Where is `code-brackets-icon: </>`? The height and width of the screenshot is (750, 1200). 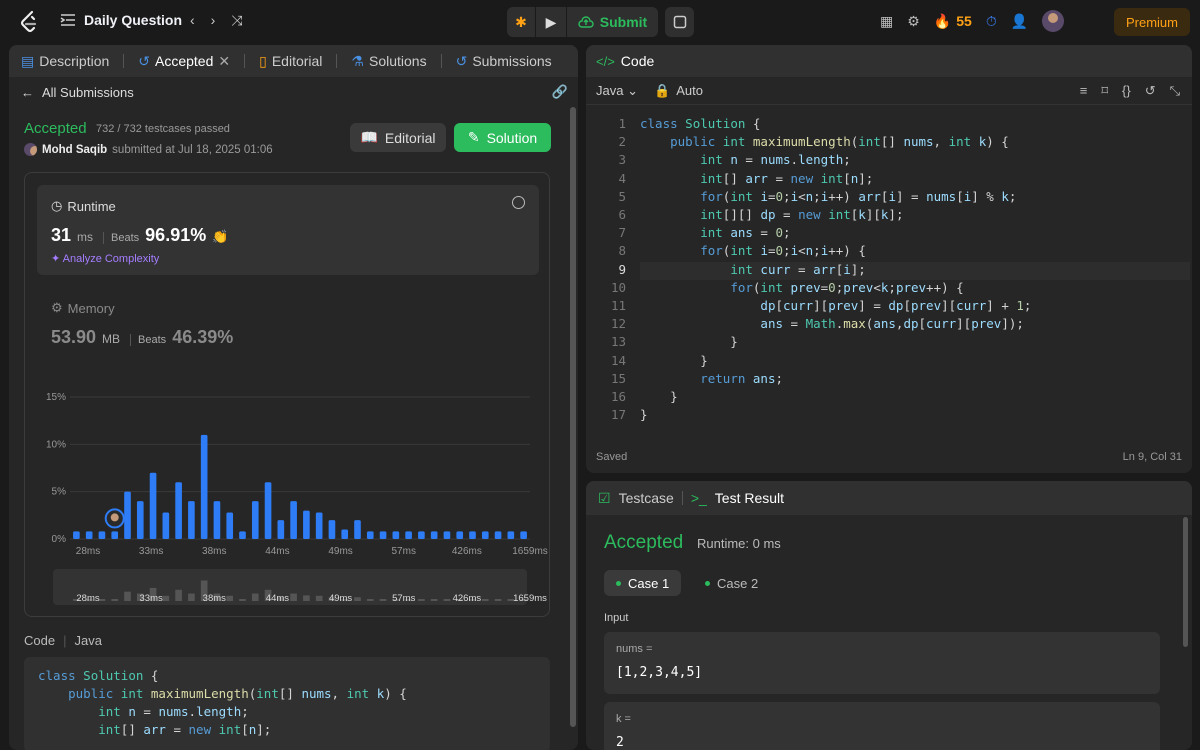
code-brackets-icon: </> is located at coordinates (605, 61).